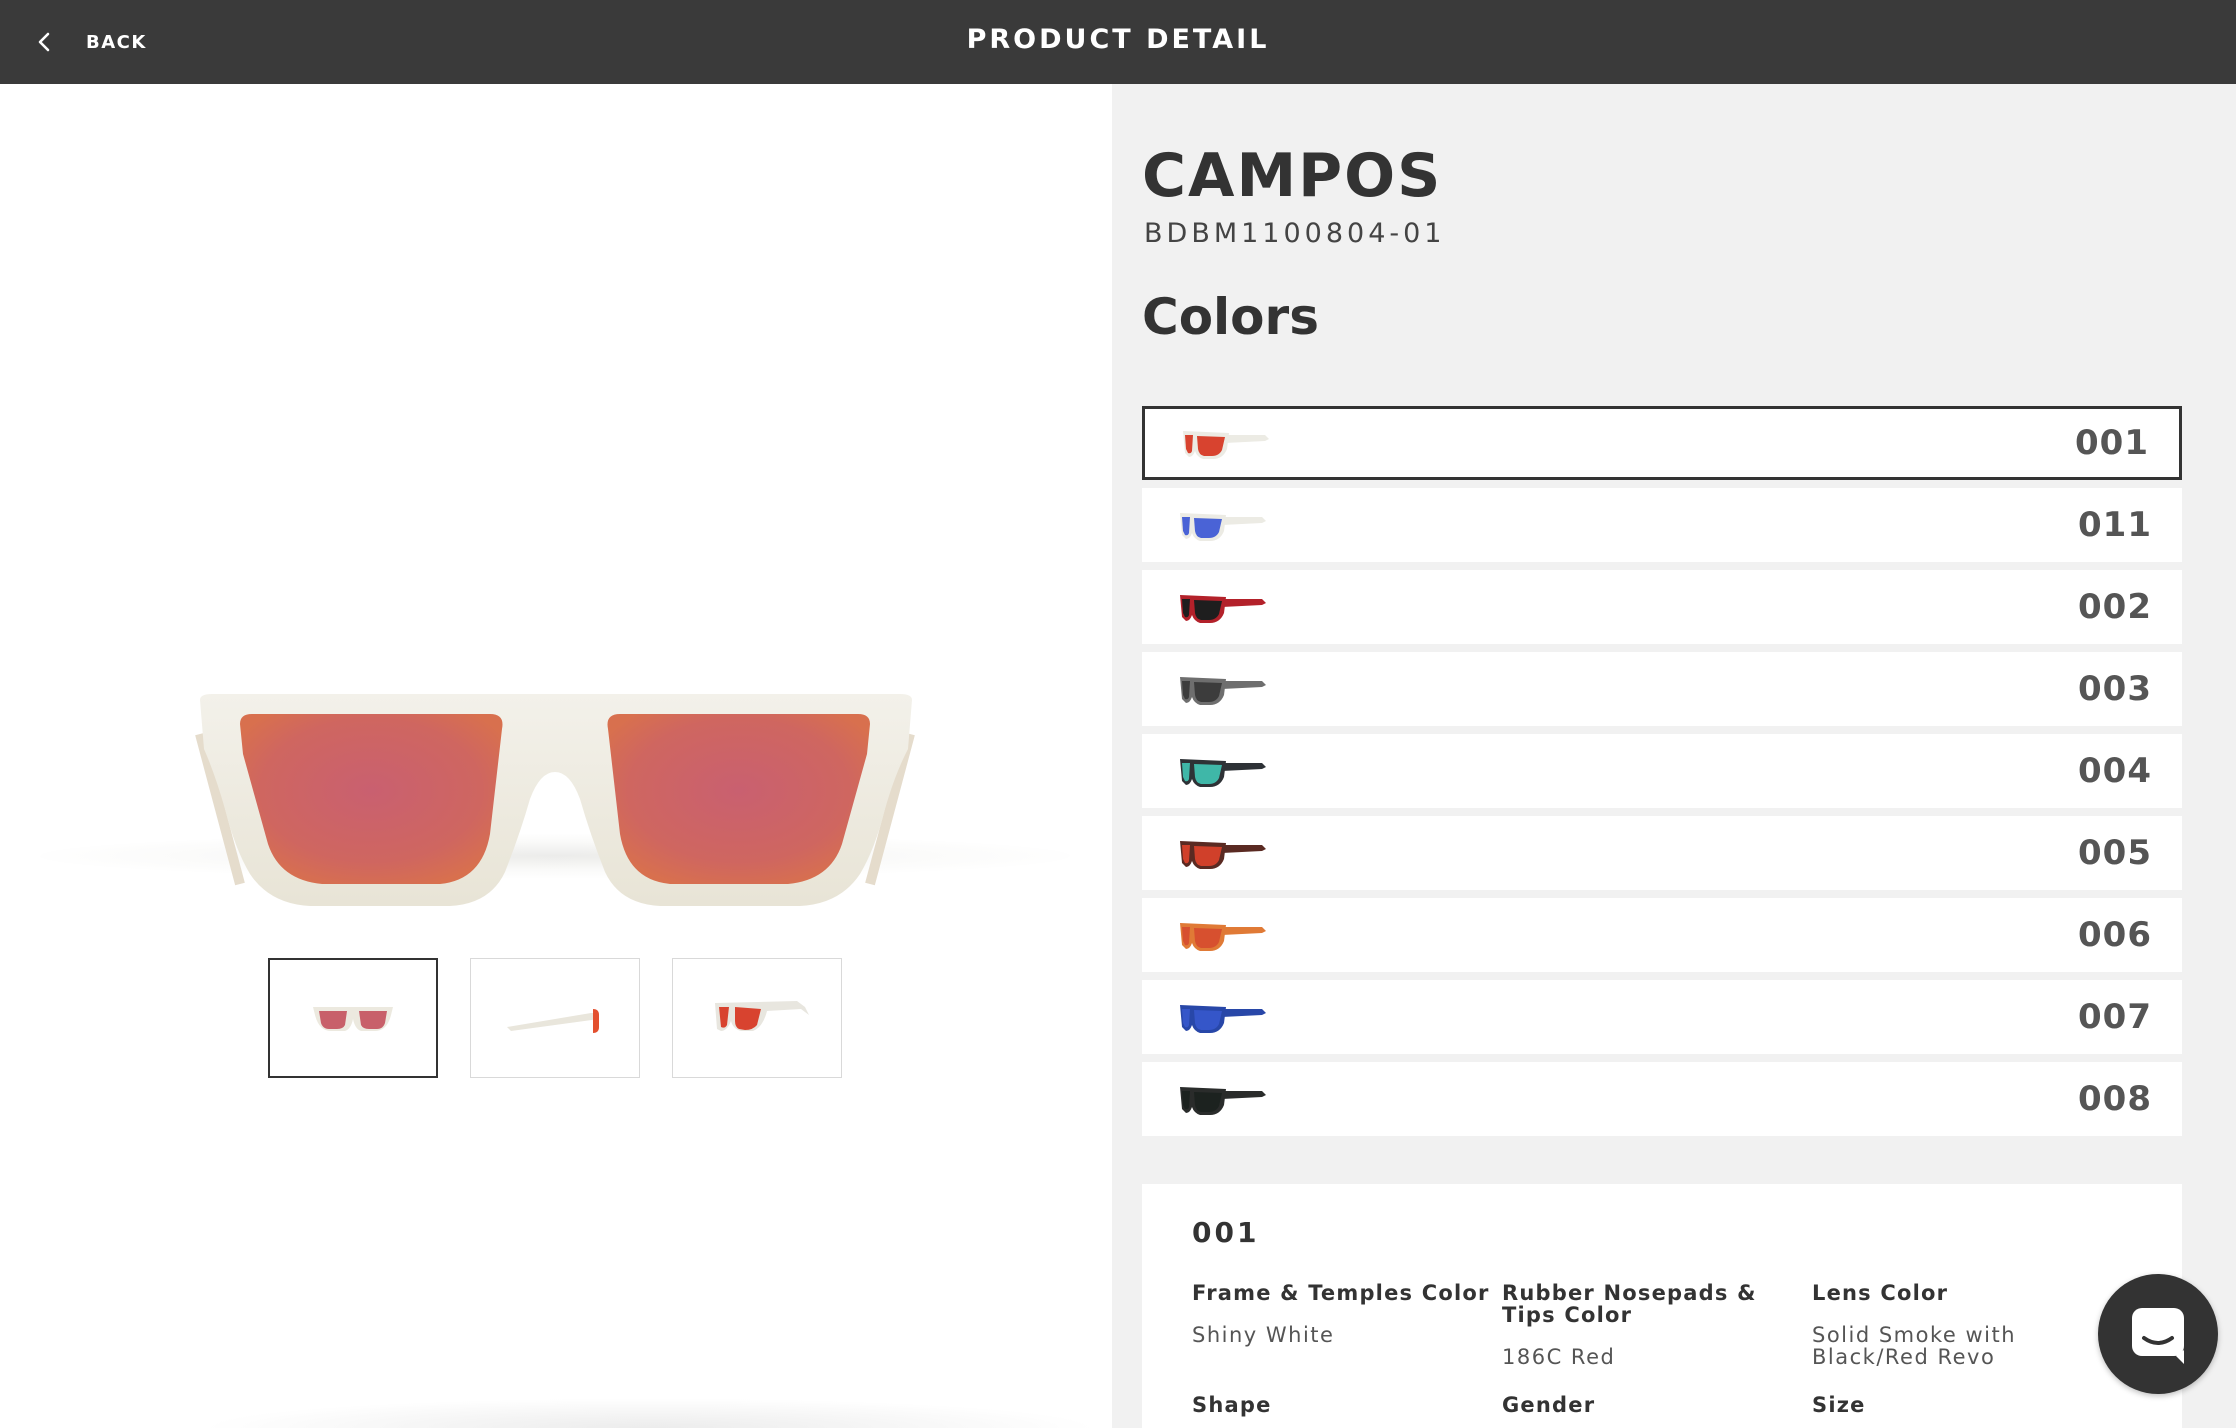 This screenshot has height=1428, width=2236. What do you see at coordinates (2112, 443) in the screenshot?
I see `color-code: 001` at bounding box center [2112, 443].